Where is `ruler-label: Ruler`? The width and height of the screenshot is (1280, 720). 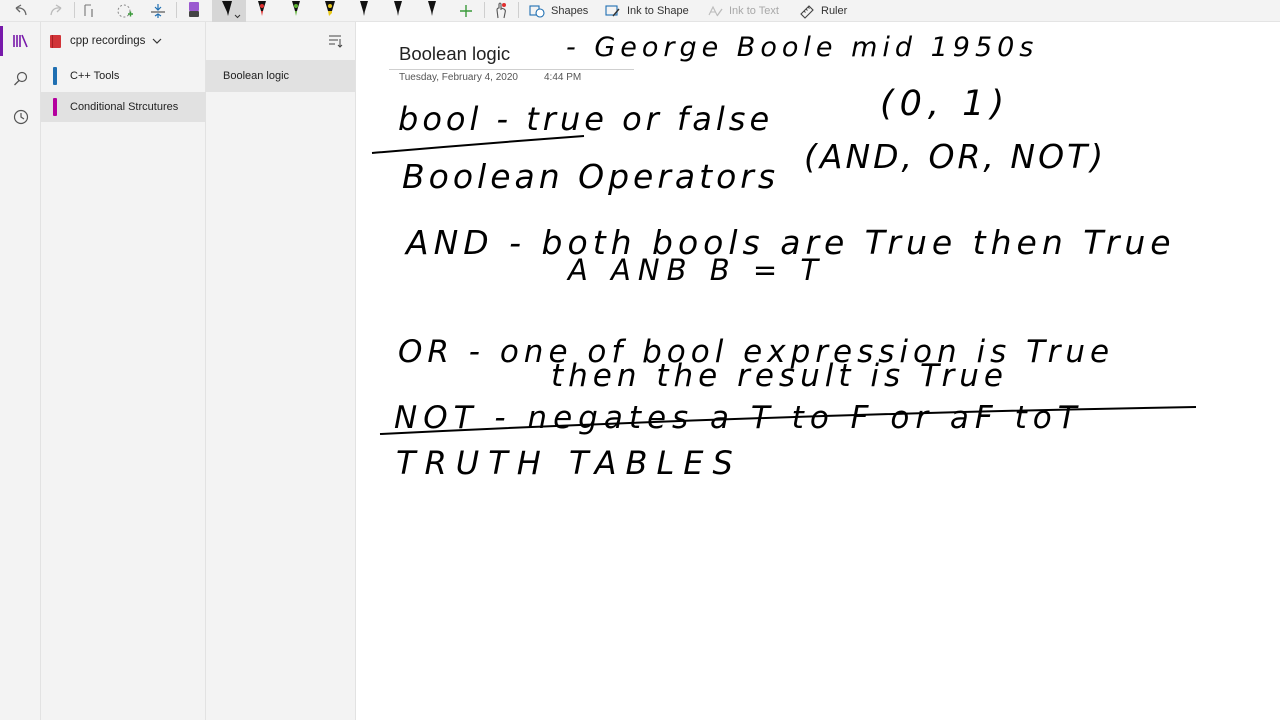
ruler-label: Ruler is located at coordinates (834, 11).